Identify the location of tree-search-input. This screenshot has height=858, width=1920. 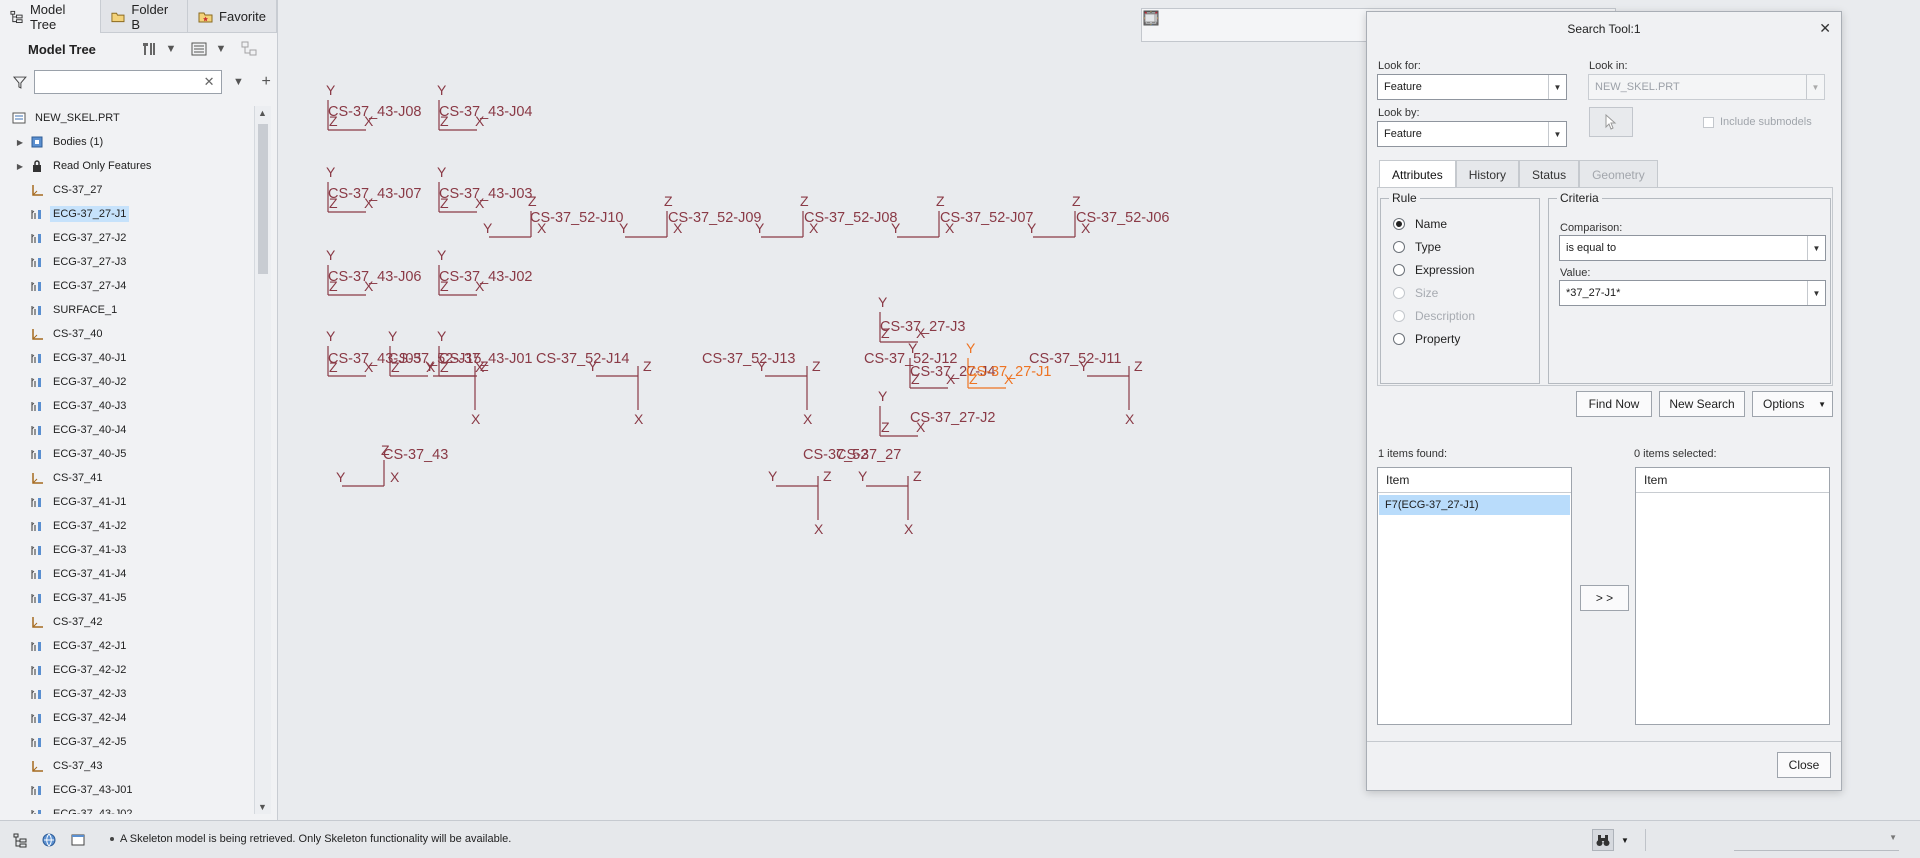
(114, 82).